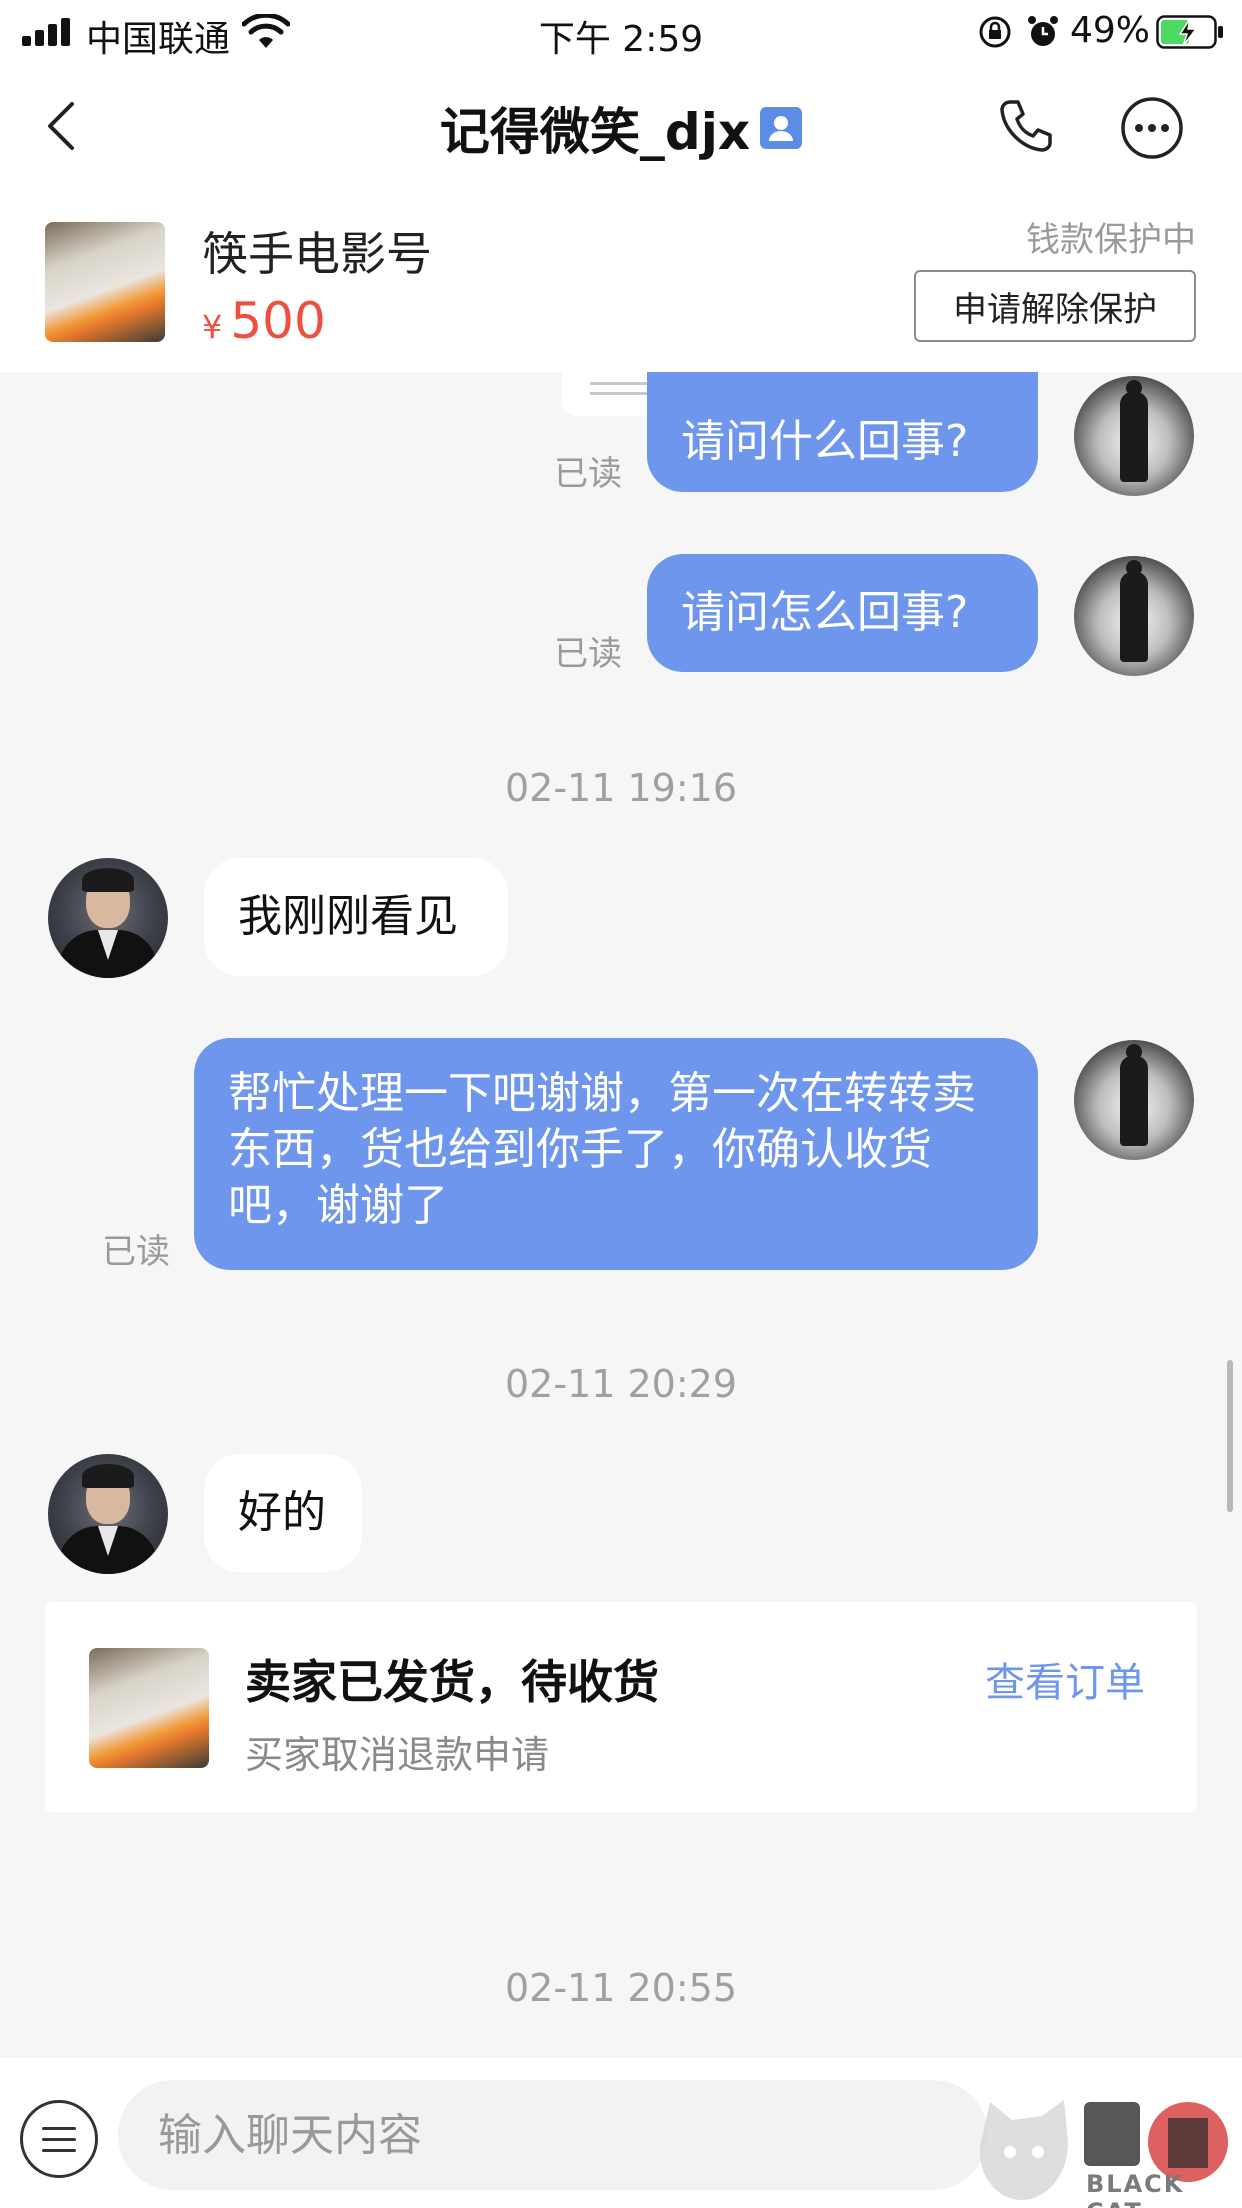 Image resolution: width=1242 pixels, height=2208 pixels. What do you see at coordinates (283, 1513) in the screenshot?
I see `message-bubble-received: 好的` at bounding box center [283, 1513].